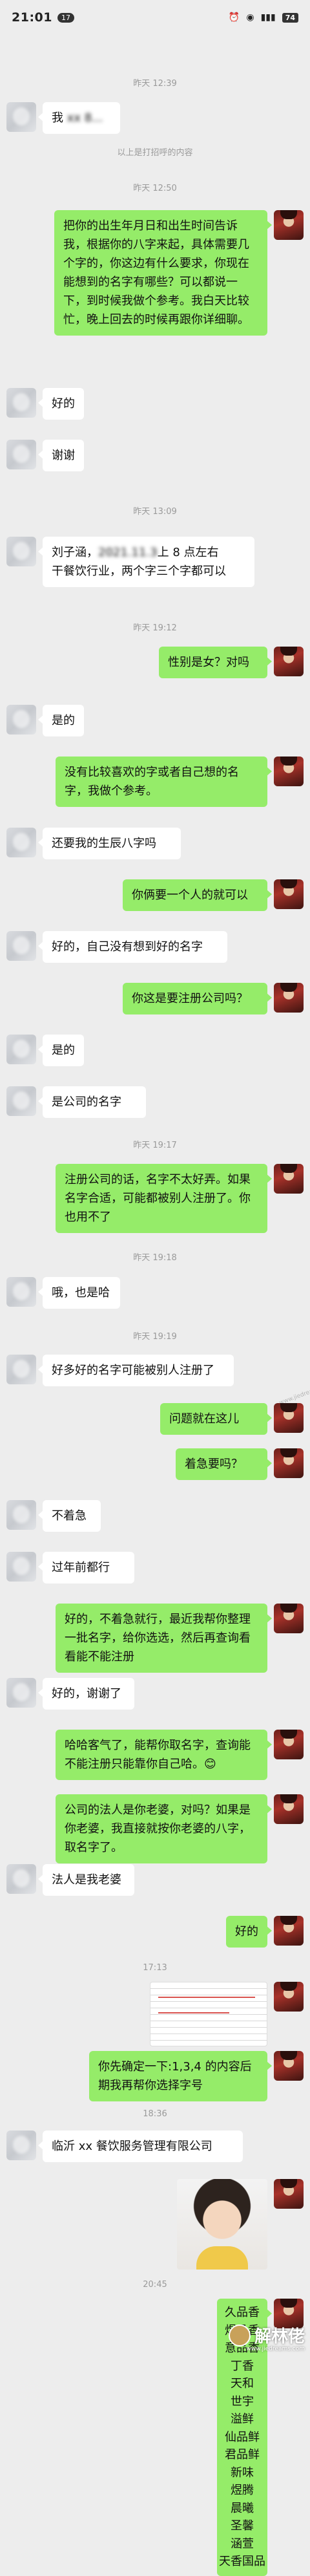 This screenshot has width=310, height=2576. Describe the element at coordinates (155, 153) in the screenshot. I see `system-notice: 以上是打招呼的内容` at that location.